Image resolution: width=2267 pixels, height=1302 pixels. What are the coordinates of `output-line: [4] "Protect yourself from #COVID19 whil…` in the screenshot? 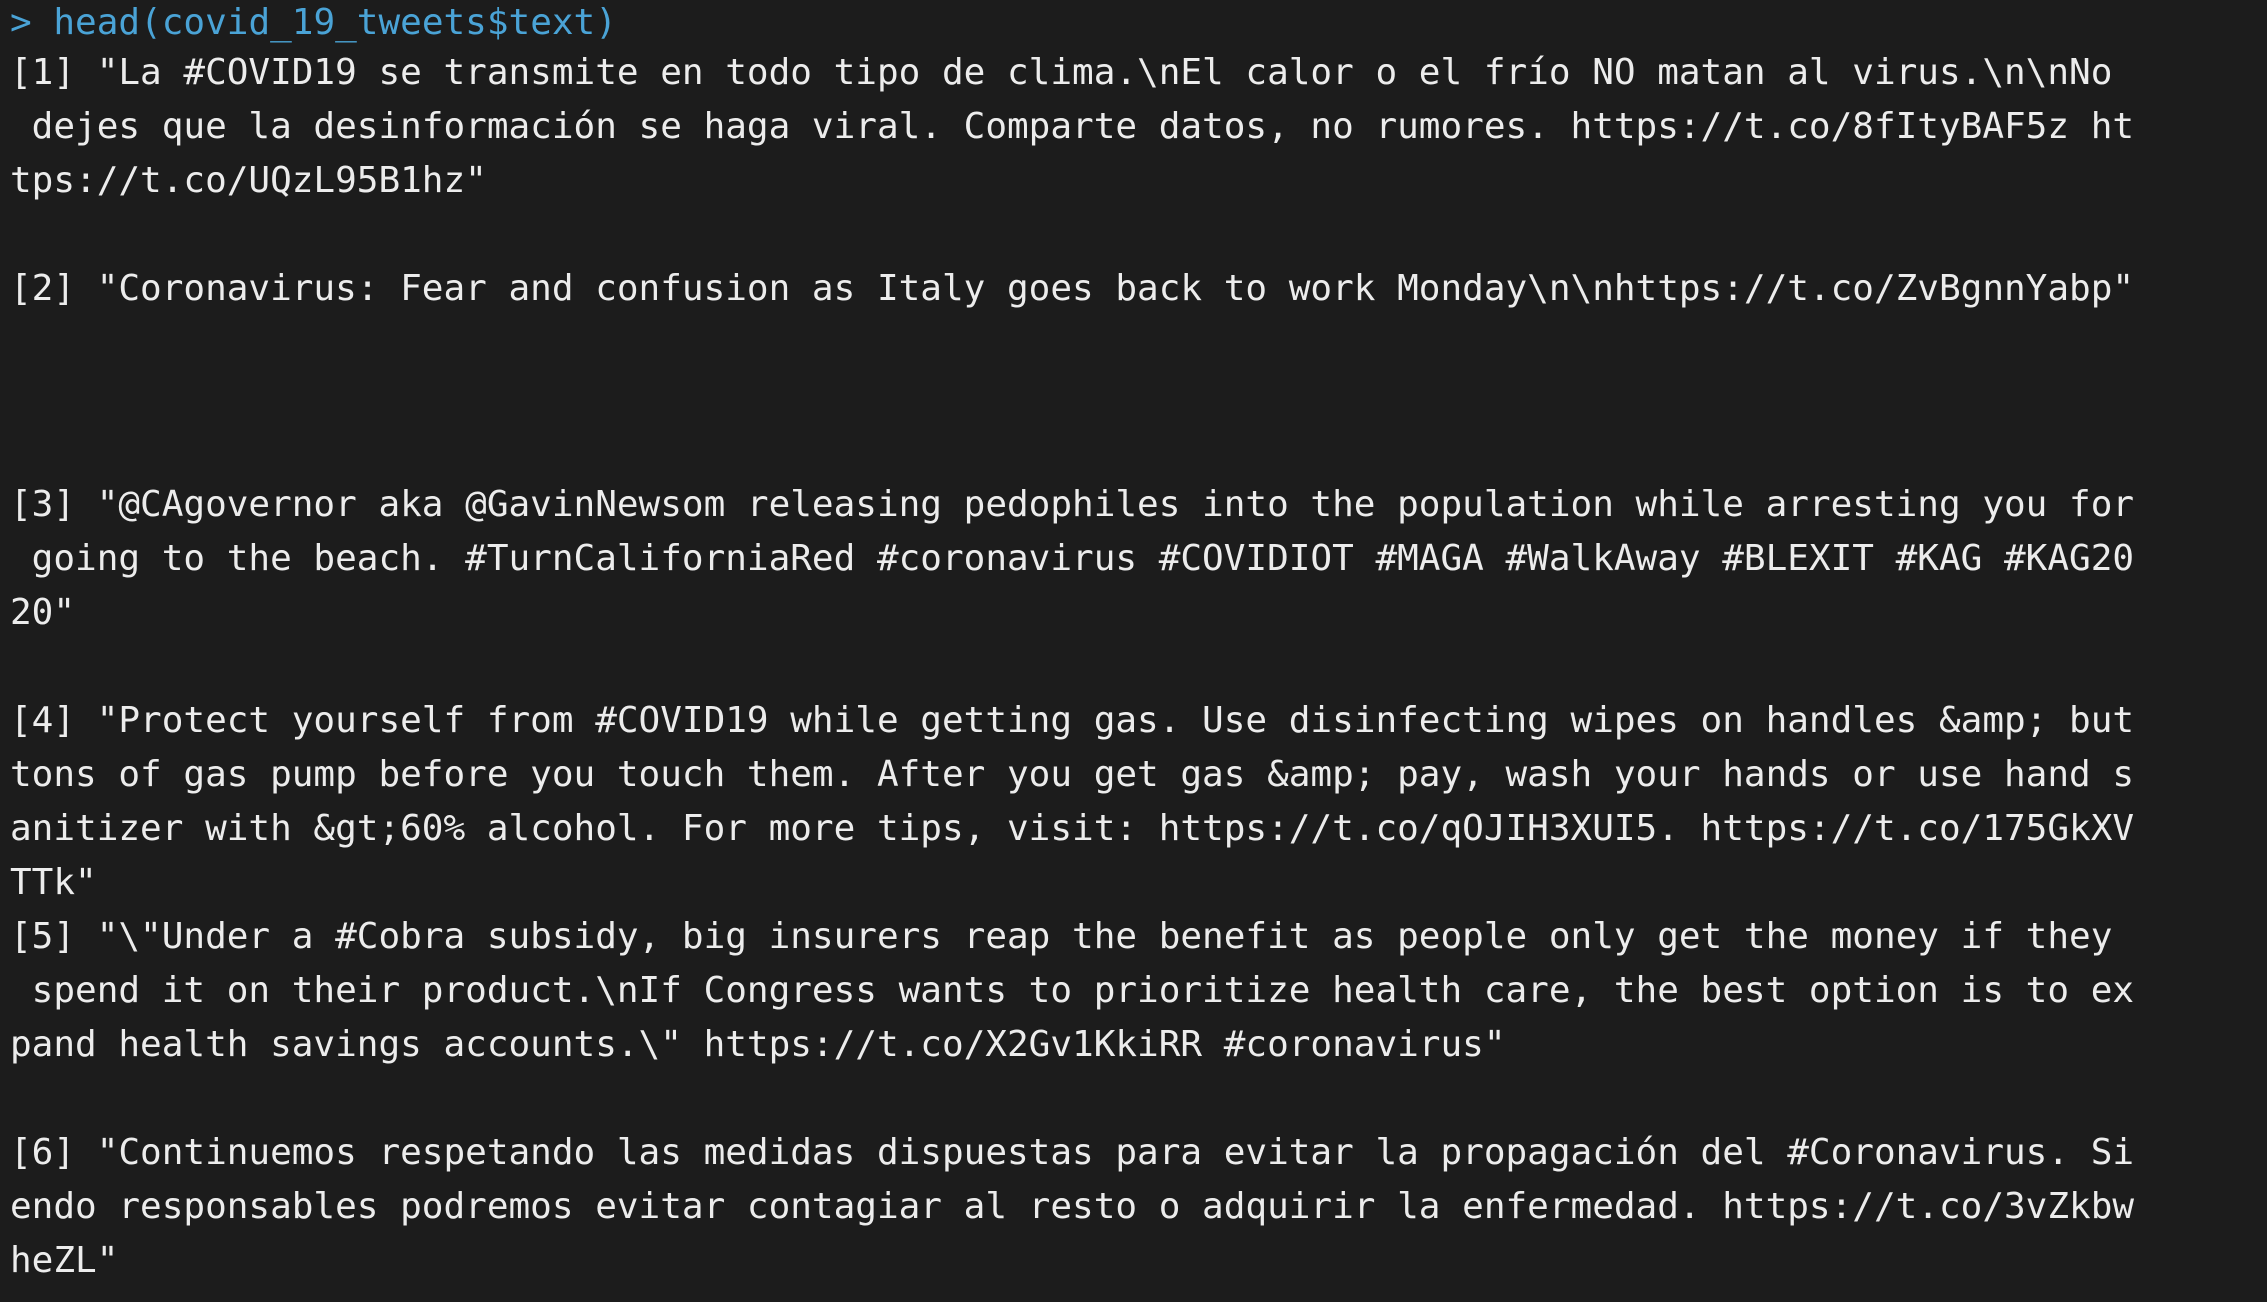 It's located at (1072, 720).